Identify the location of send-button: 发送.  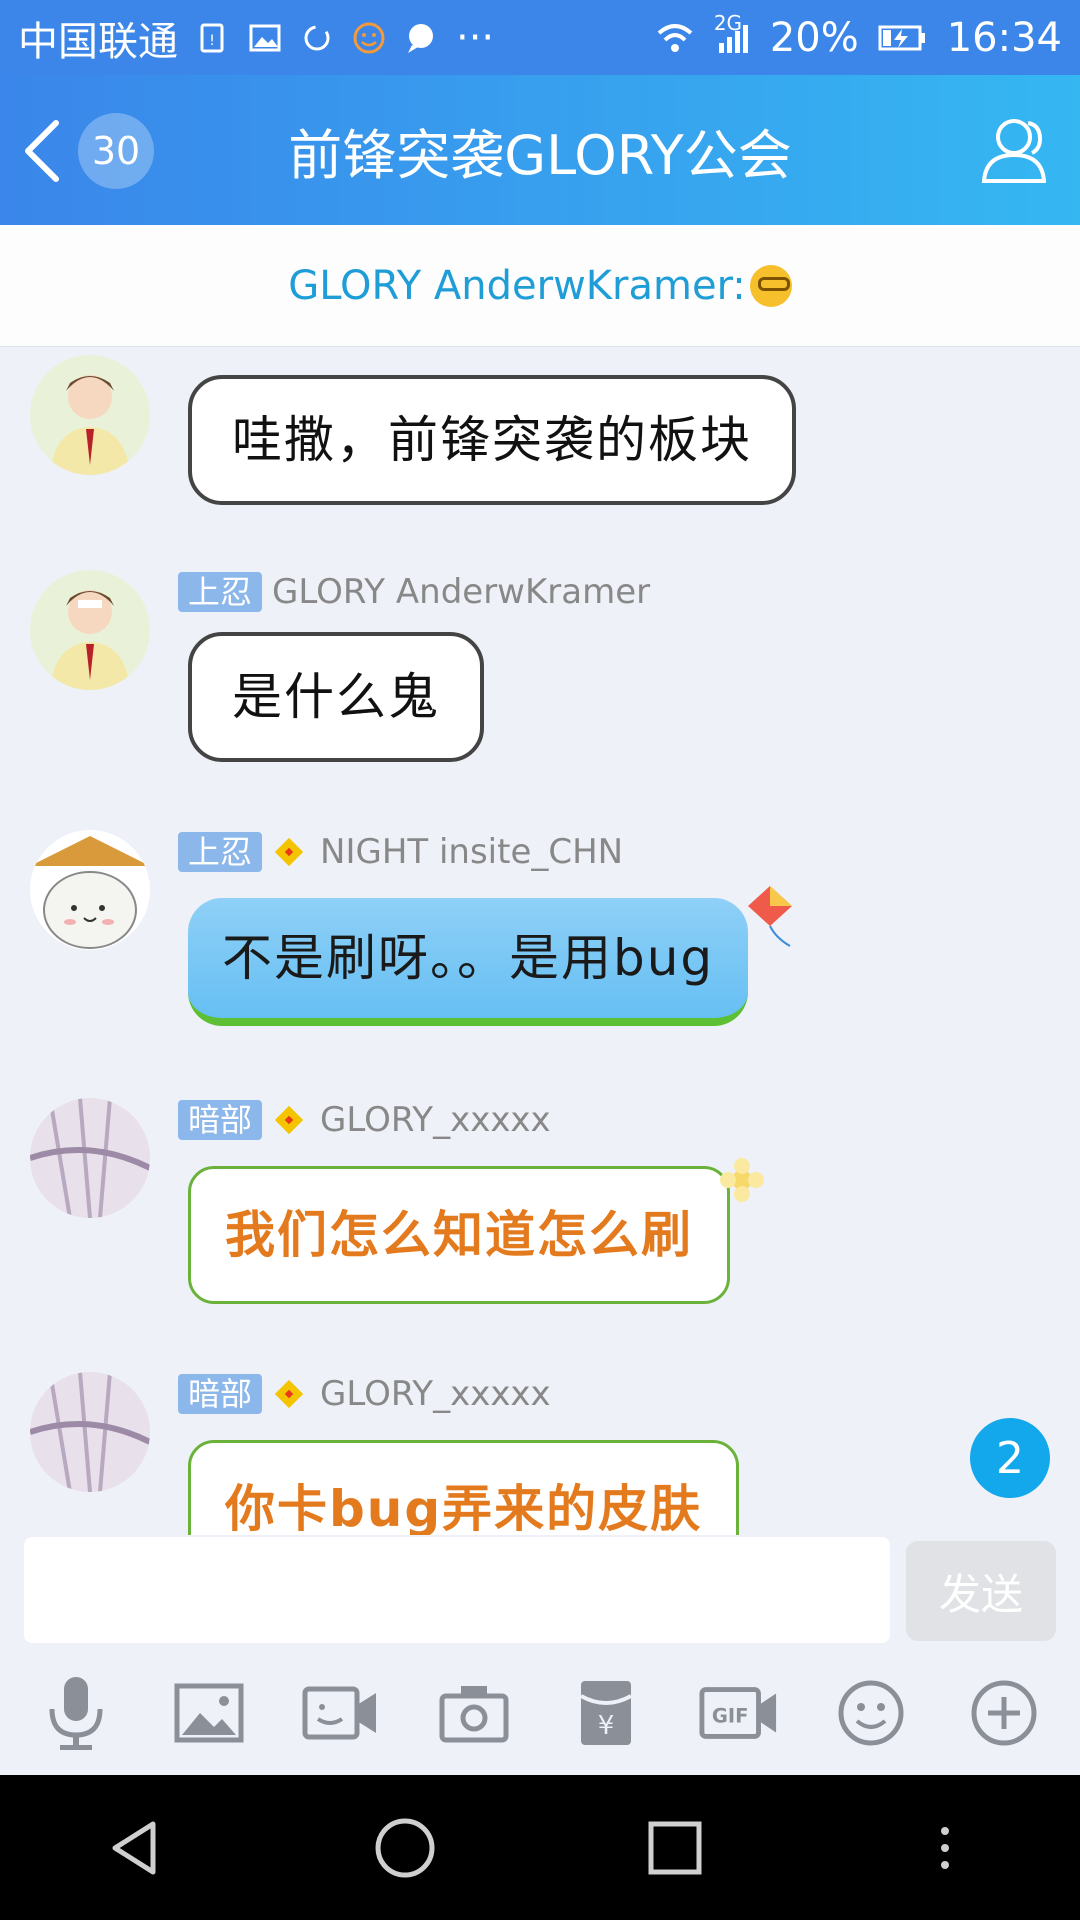
(981, 1591).